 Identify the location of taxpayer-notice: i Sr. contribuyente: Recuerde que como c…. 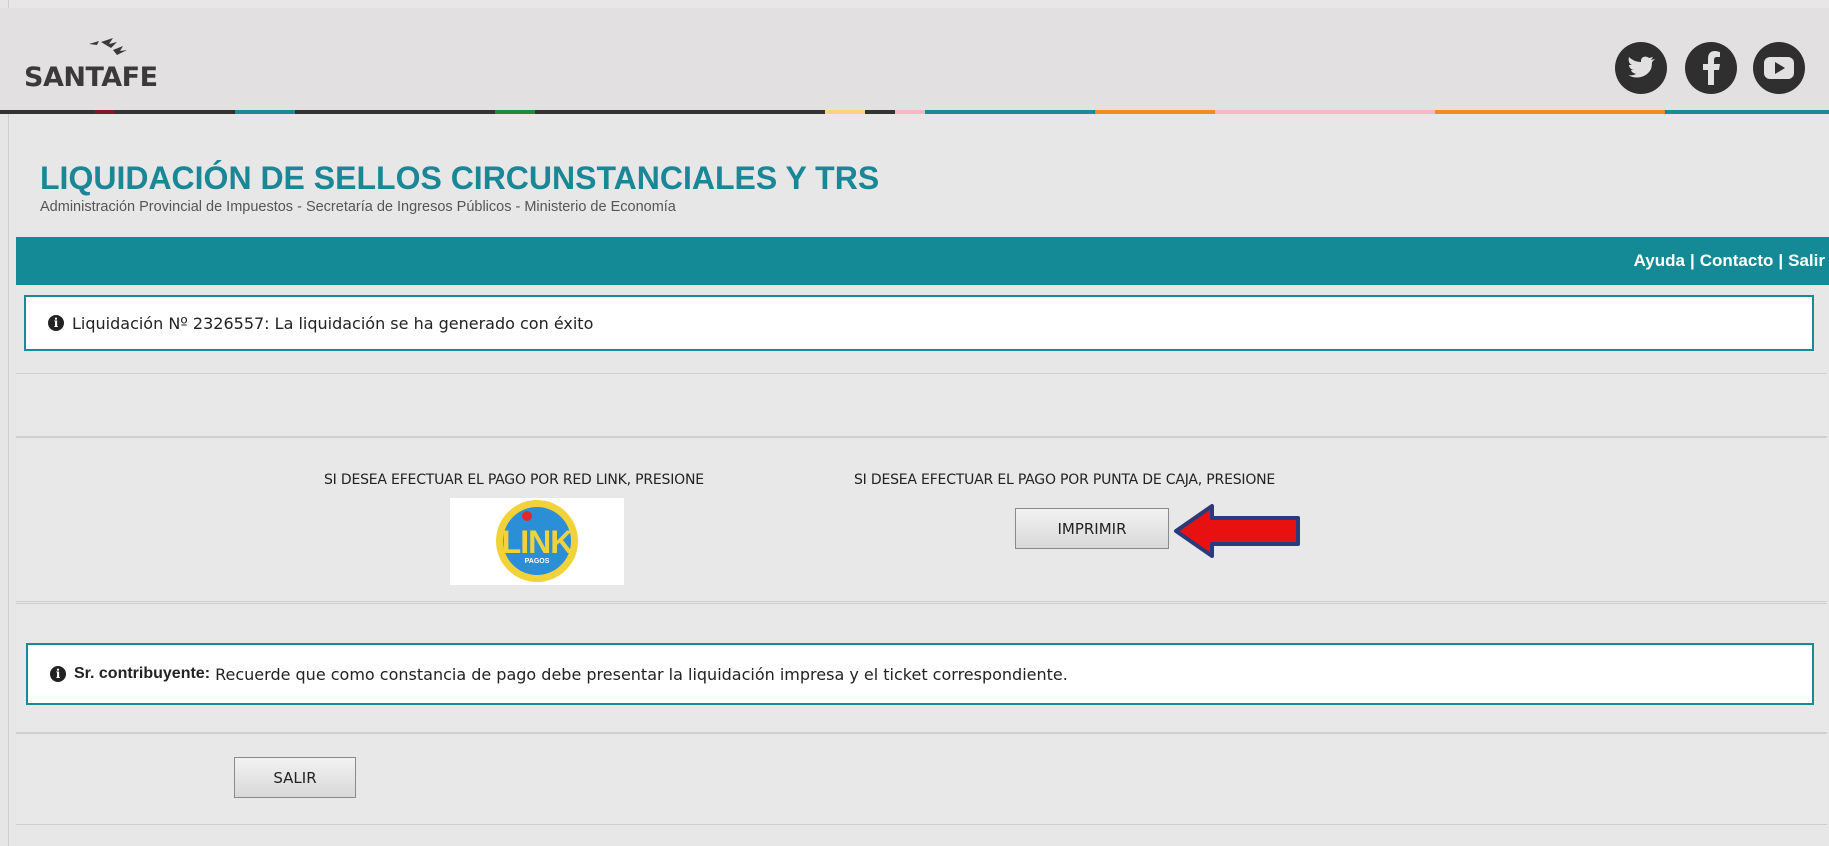
(920, 674).